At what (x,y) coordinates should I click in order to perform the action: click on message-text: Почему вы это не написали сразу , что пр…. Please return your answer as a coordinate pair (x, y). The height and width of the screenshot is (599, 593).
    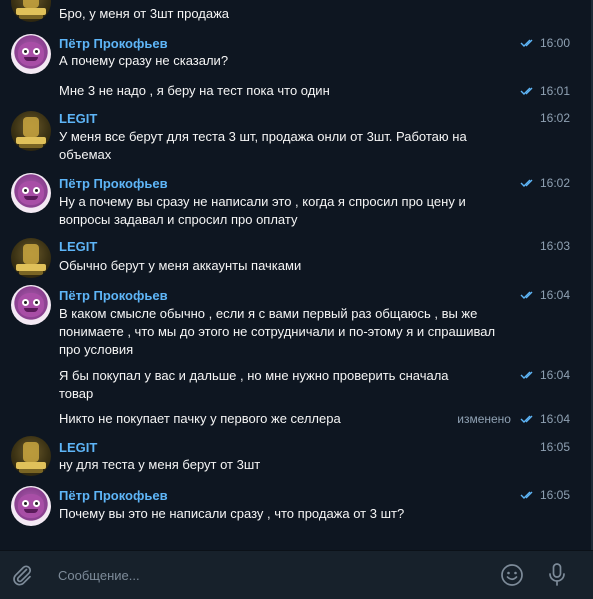
    Looking at the image, I should click on (232, 513).